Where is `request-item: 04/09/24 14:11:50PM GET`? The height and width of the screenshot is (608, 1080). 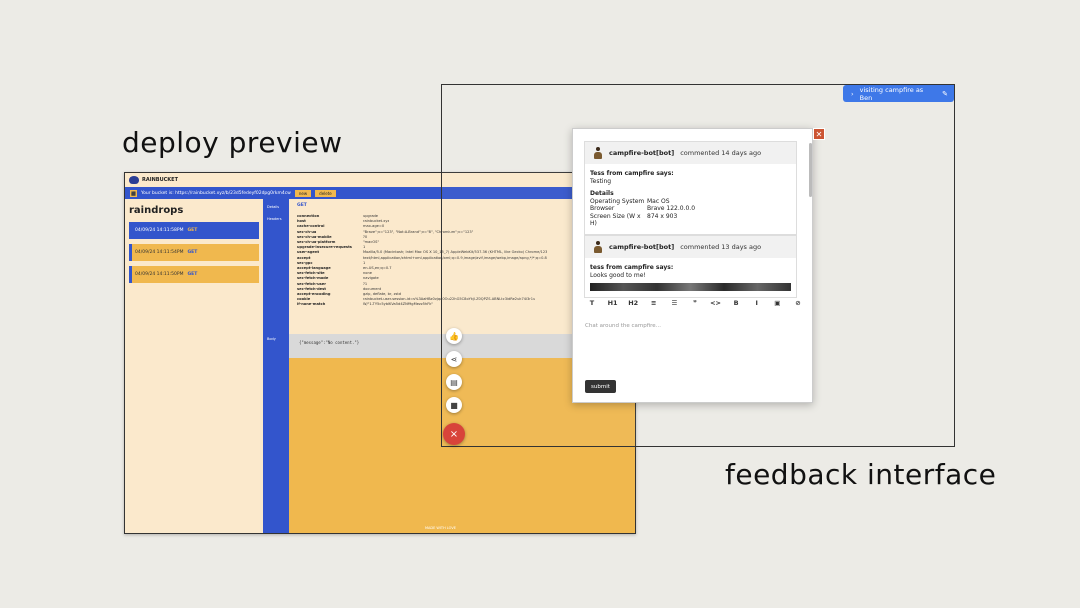 request-item: 04/09/24 14:11:50PM GET is located at coordinates (194, 274).